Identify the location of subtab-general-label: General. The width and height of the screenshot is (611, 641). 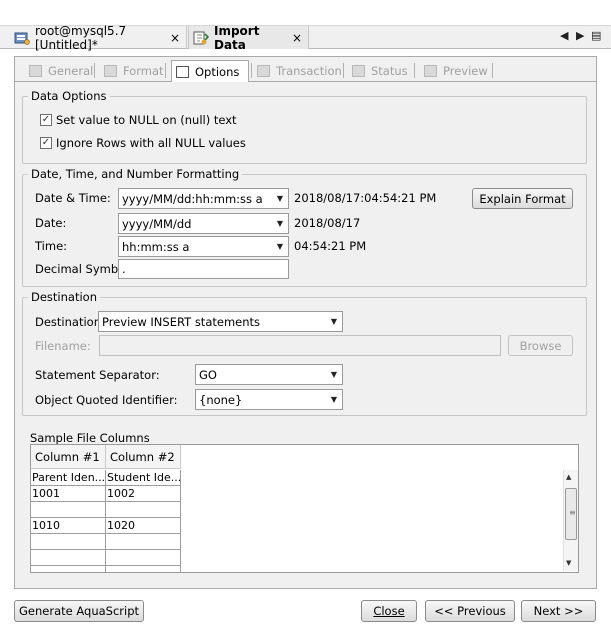
(71, 71).